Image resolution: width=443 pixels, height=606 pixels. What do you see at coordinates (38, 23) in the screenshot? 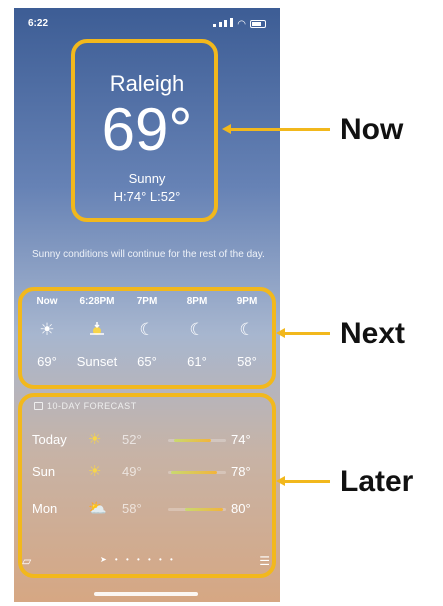
I see `status-time: 6:22` at bounding box center [38, 23].